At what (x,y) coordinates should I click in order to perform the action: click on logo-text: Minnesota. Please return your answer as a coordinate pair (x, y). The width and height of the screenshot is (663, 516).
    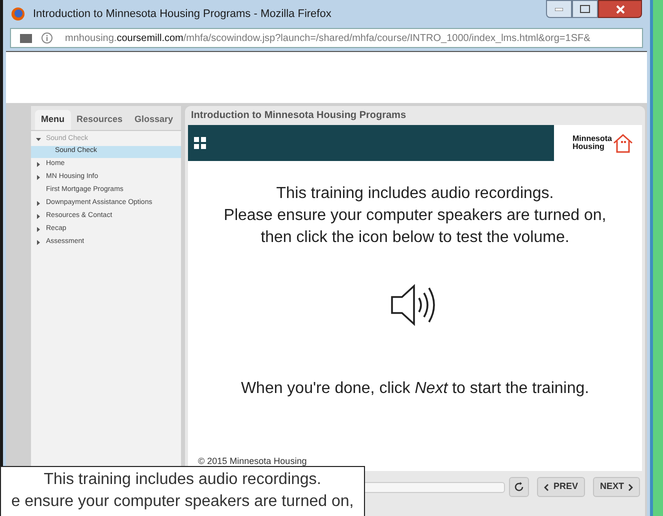
    Looking at the image, I should click on (592, 139).